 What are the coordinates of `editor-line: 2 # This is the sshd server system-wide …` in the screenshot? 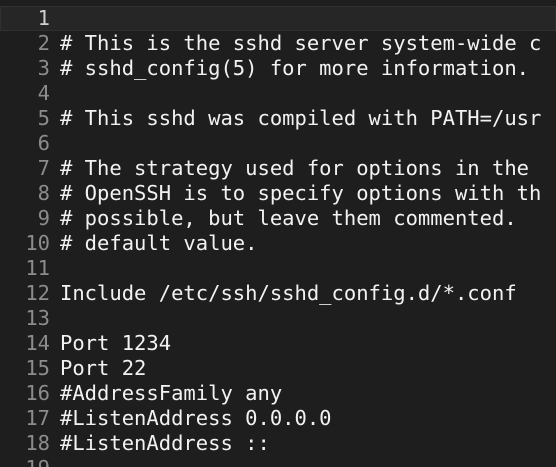 It's located at (278, 43).